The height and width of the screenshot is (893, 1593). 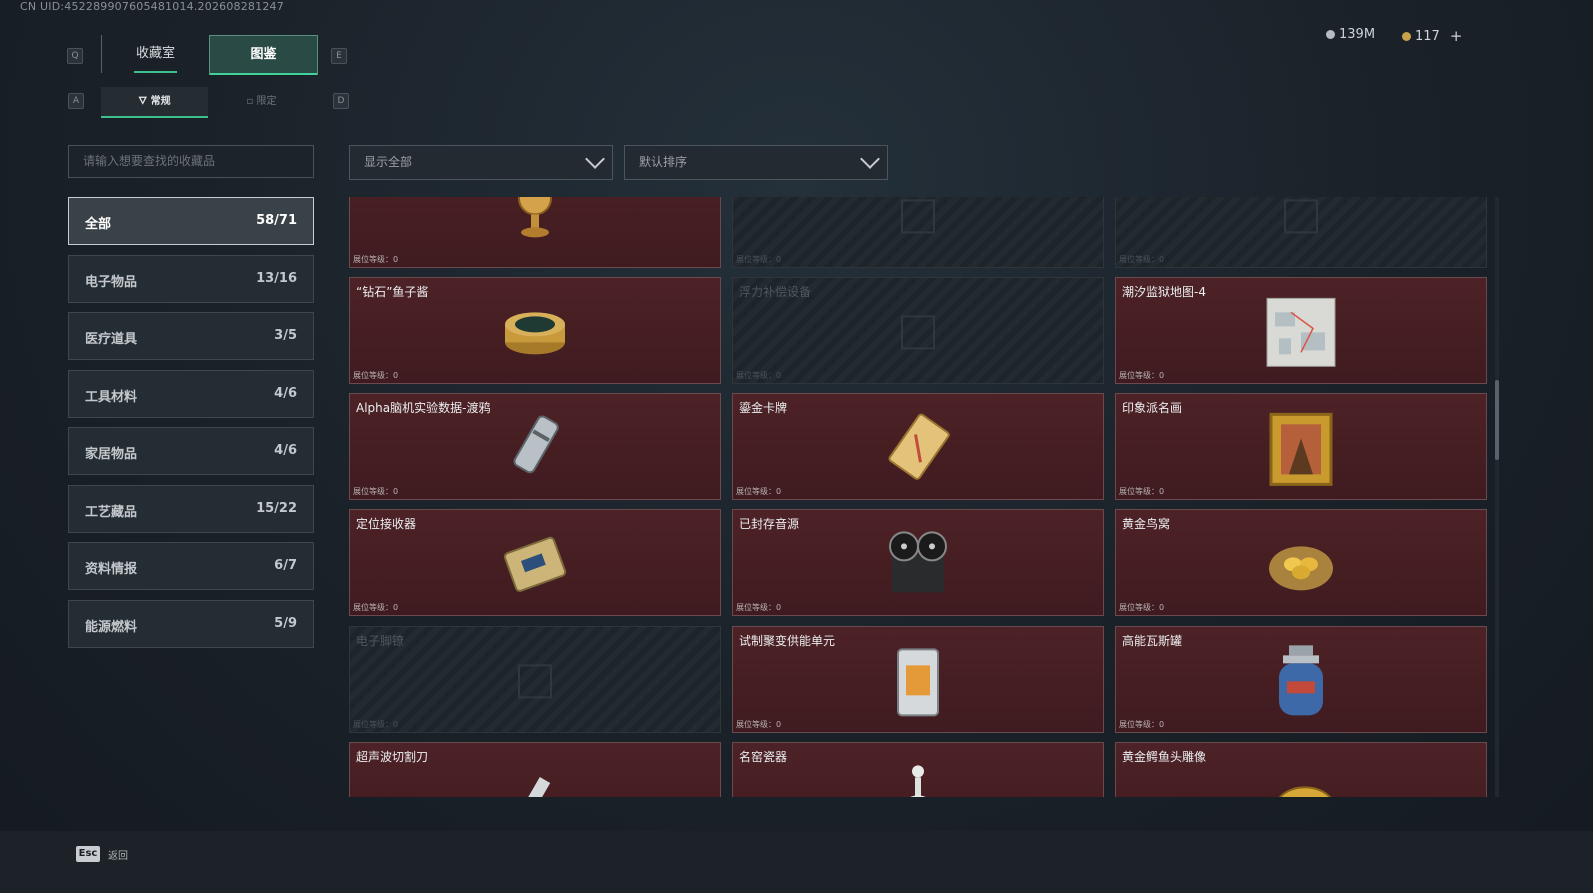 I want to click on collection-card: 浮力补偿设备展位等级：0, so click(x=918, y=330).